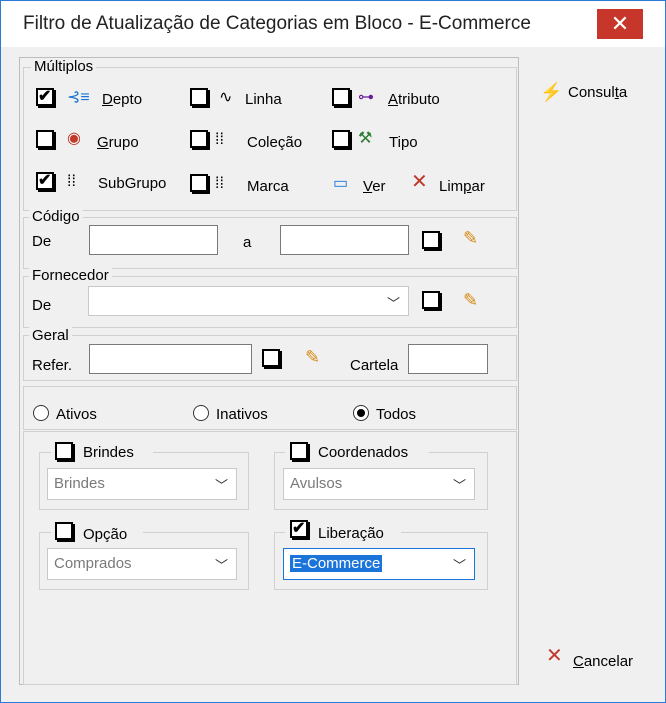 Image resolution: width=666 pixels, height=703 pixels. What do you see at coordinates (248, 301) in the screenshot?
I see `fornecedor-select: ﹀` at bounding box center [248, 301].